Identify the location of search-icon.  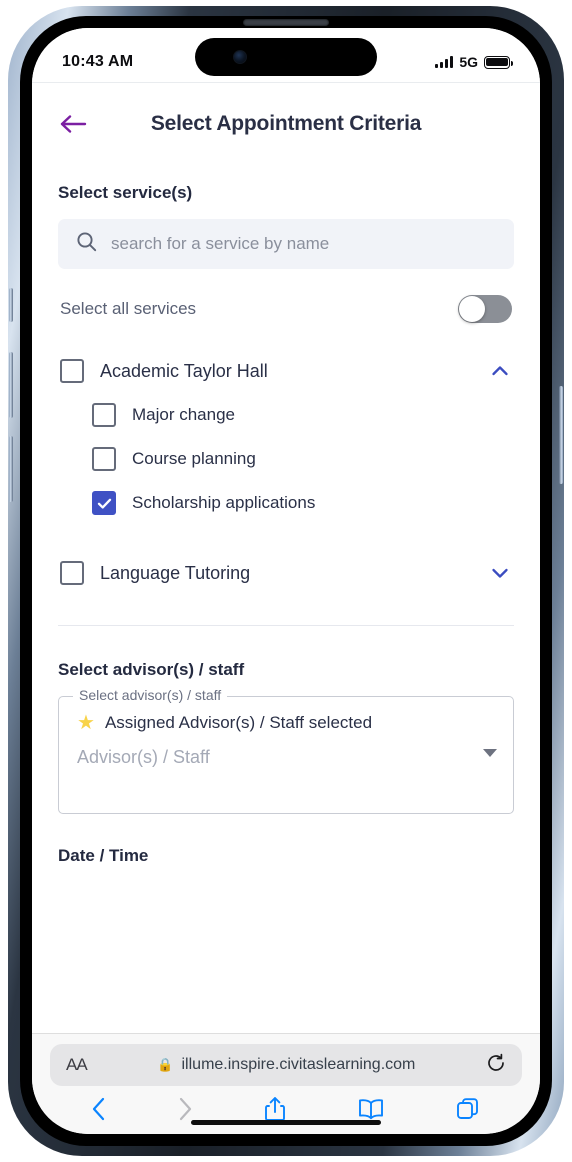
(86, 244).